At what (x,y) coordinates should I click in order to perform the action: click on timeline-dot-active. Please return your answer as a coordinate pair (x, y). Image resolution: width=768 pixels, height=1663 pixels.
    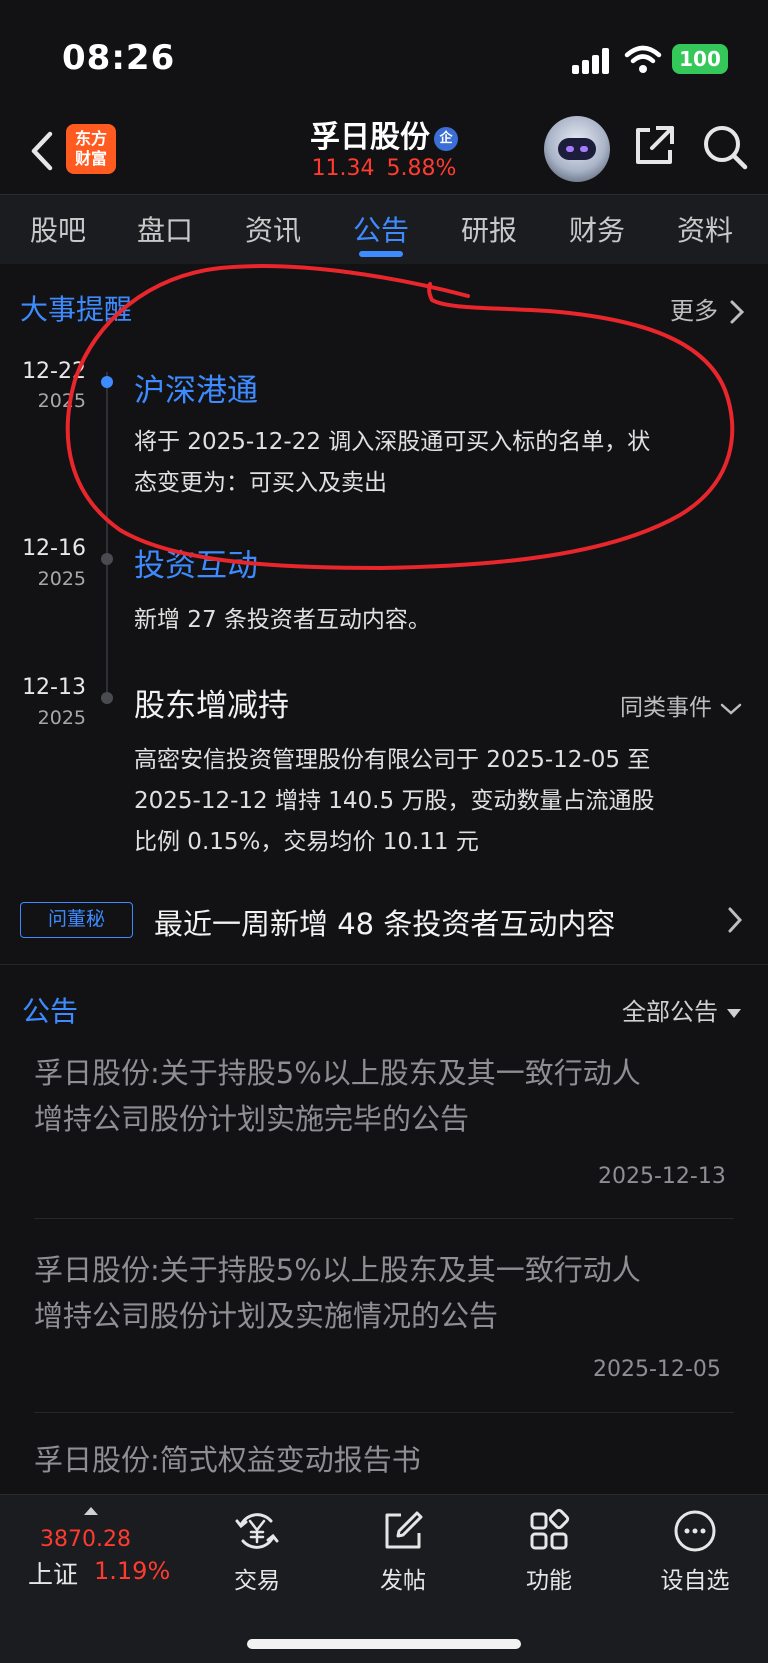
    Looking at the image, I should click on (107, 382).